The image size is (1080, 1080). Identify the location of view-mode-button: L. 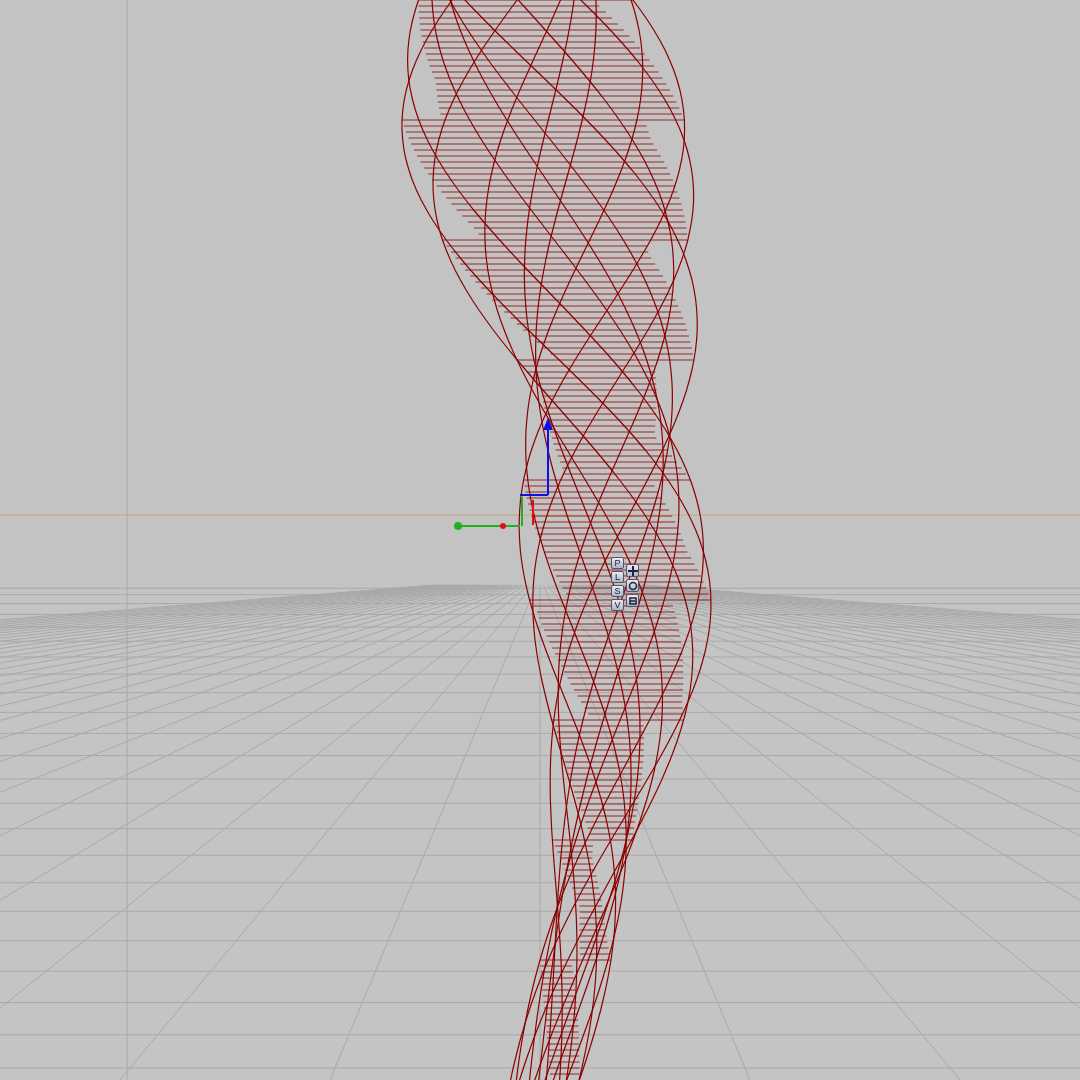
(617, 577).